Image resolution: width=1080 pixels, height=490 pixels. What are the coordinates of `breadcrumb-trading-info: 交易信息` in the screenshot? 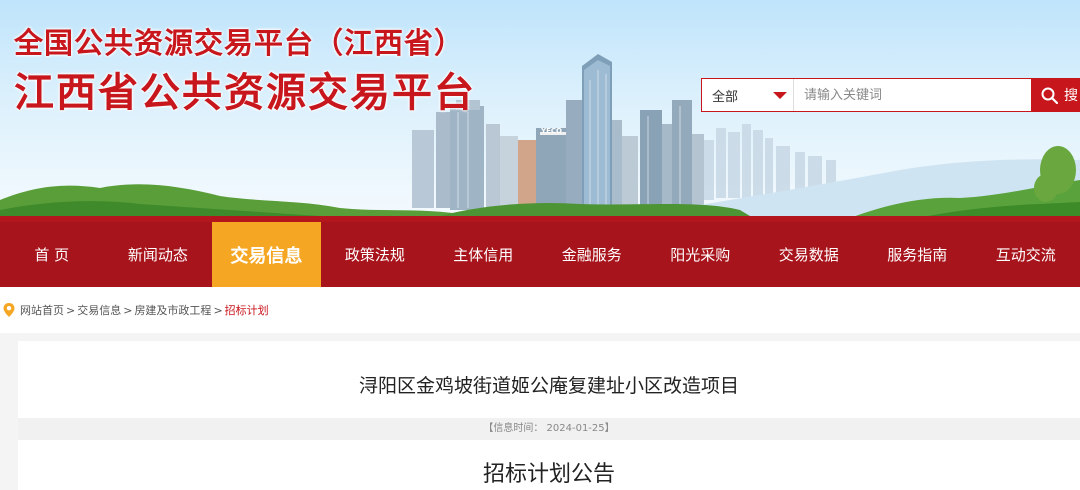 It's located at (99, 310).